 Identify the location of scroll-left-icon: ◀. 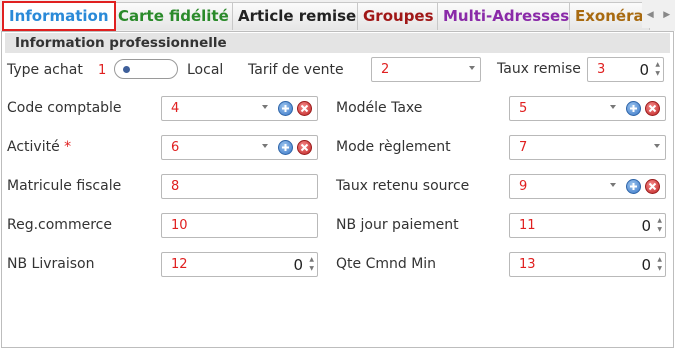
(650, 15).